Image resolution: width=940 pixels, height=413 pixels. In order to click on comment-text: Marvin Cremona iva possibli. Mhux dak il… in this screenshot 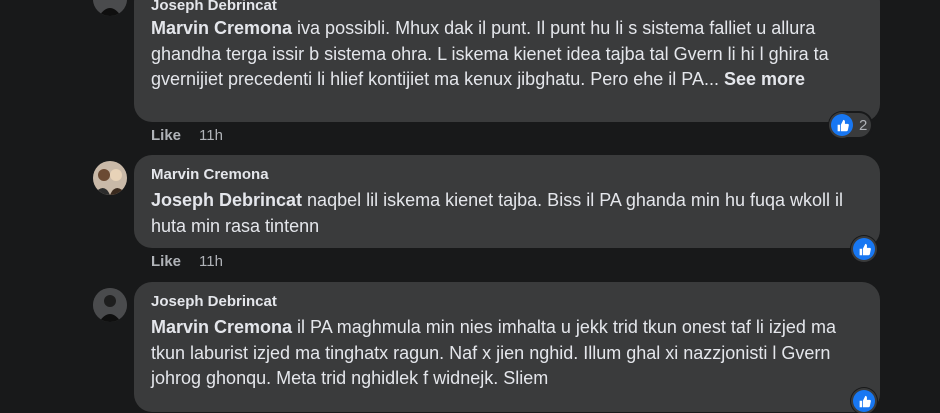, I will do `click(490, 53)`.